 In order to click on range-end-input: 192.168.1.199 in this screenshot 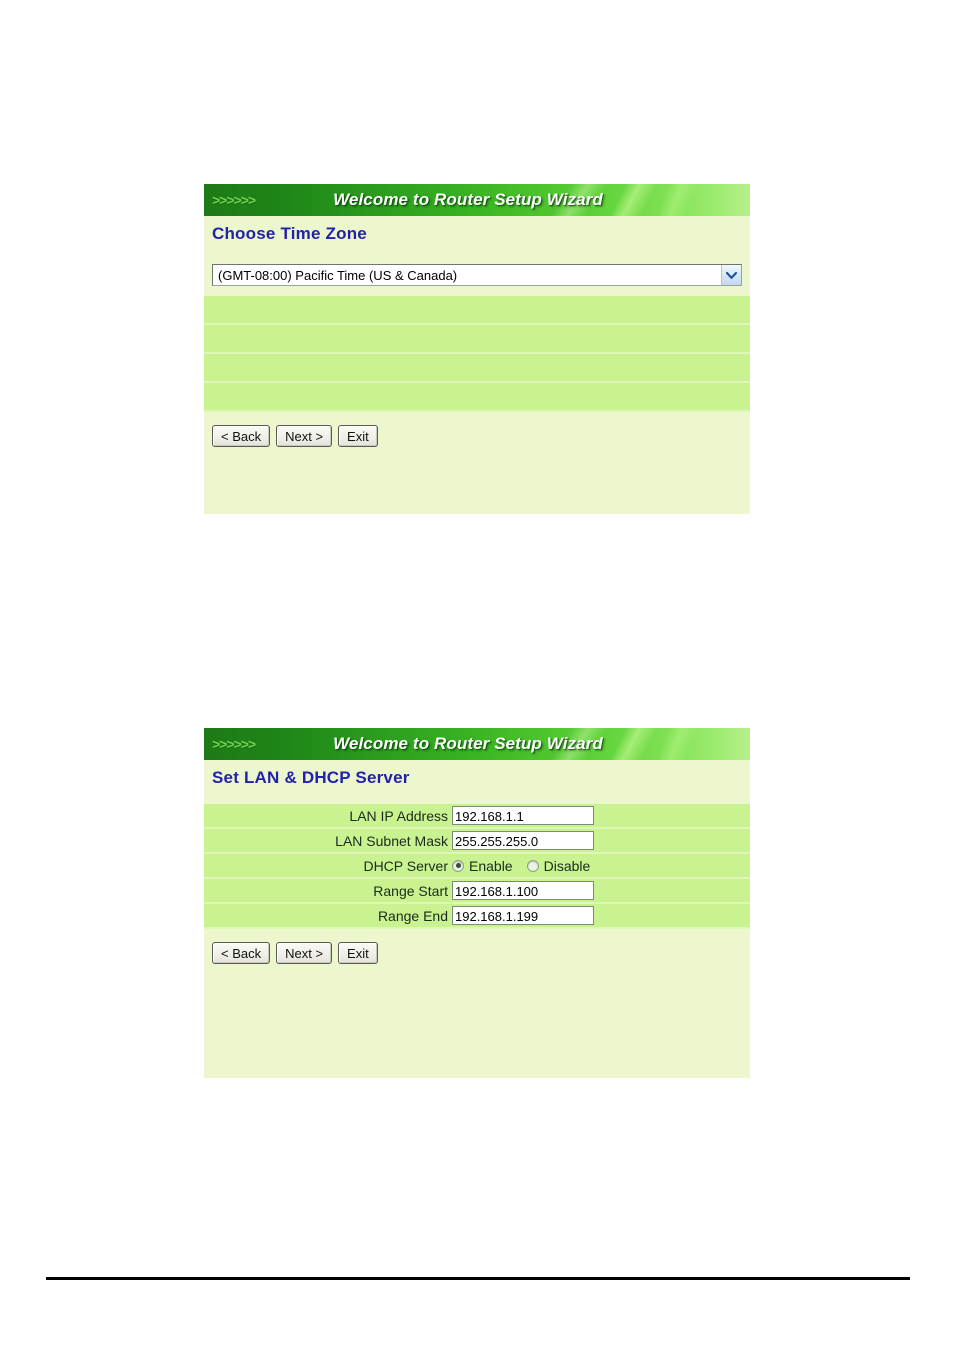, I will do `click(523, 915)`.